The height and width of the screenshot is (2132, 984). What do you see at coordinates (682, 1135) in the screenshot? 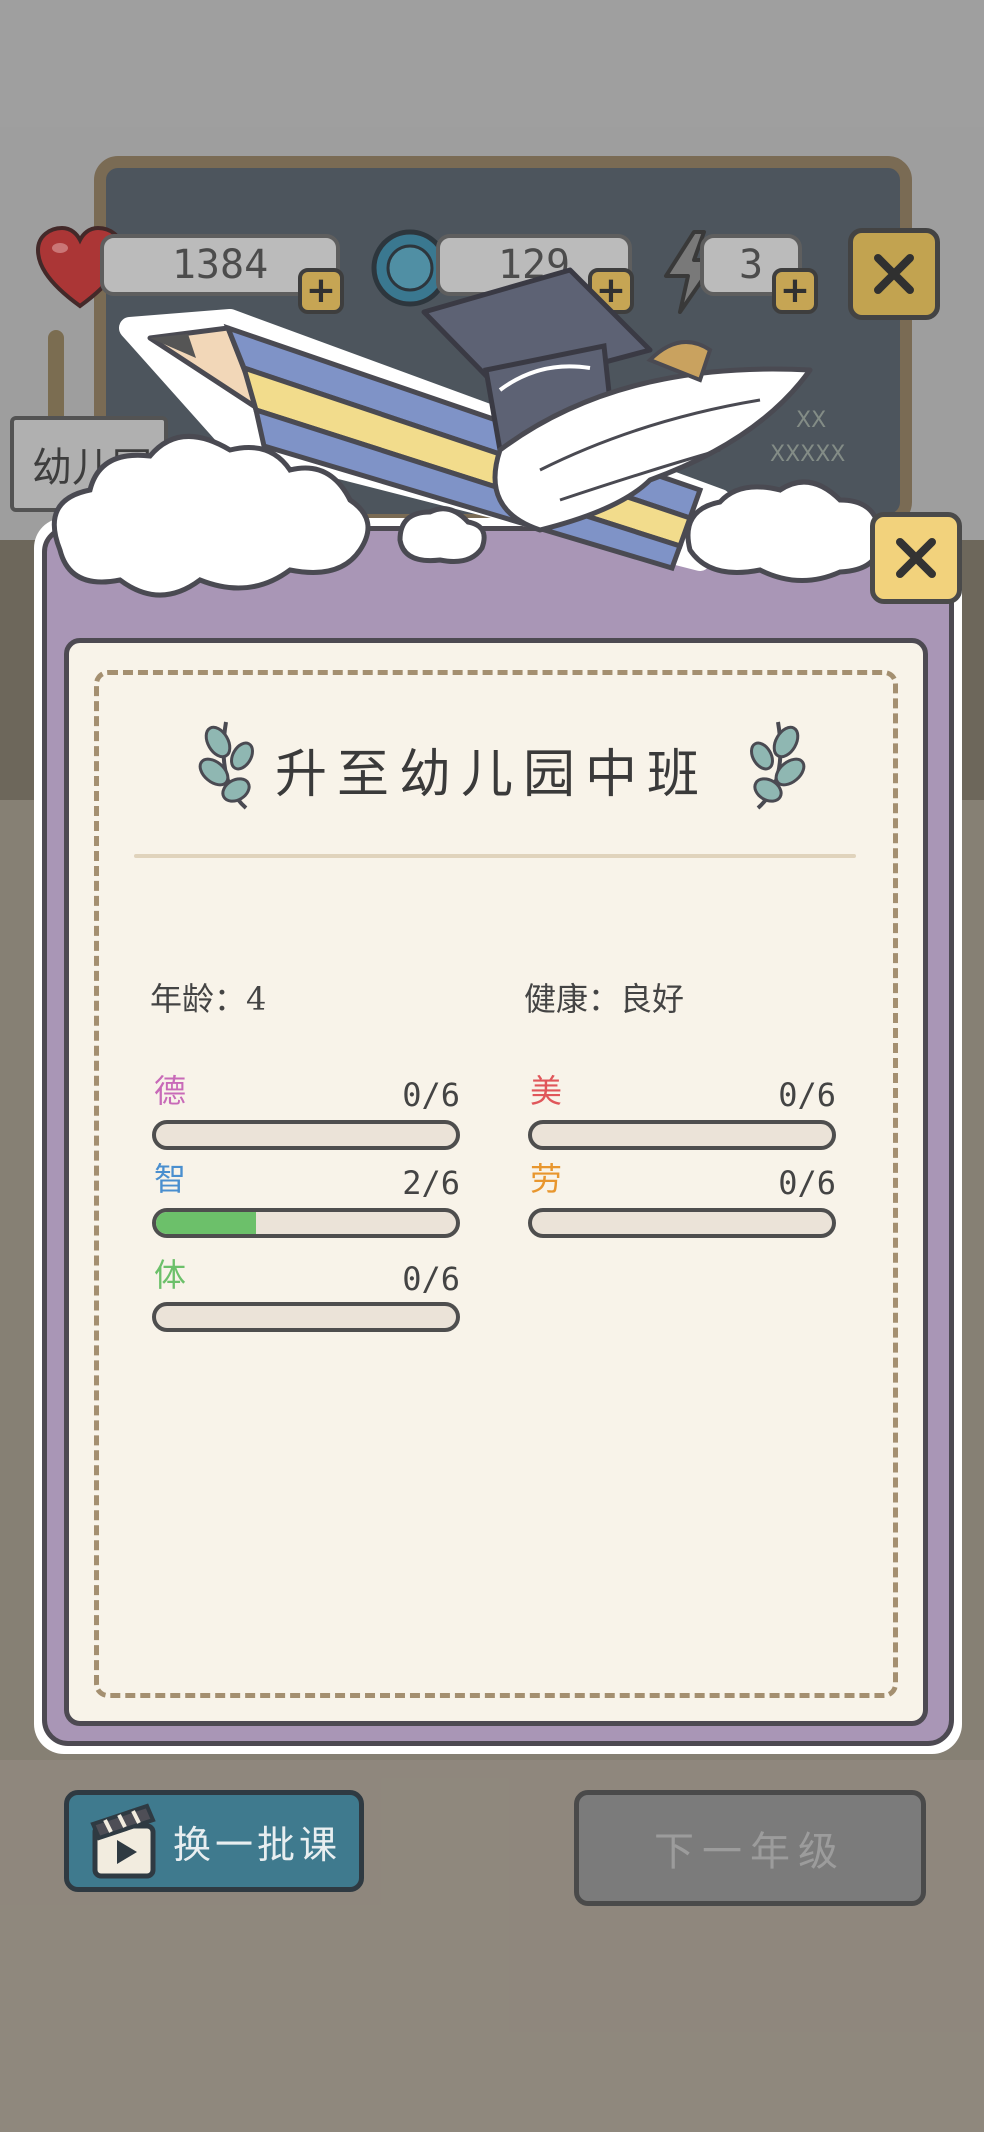
I see `stat-mei-bar` at bounding box center [682, 1135].